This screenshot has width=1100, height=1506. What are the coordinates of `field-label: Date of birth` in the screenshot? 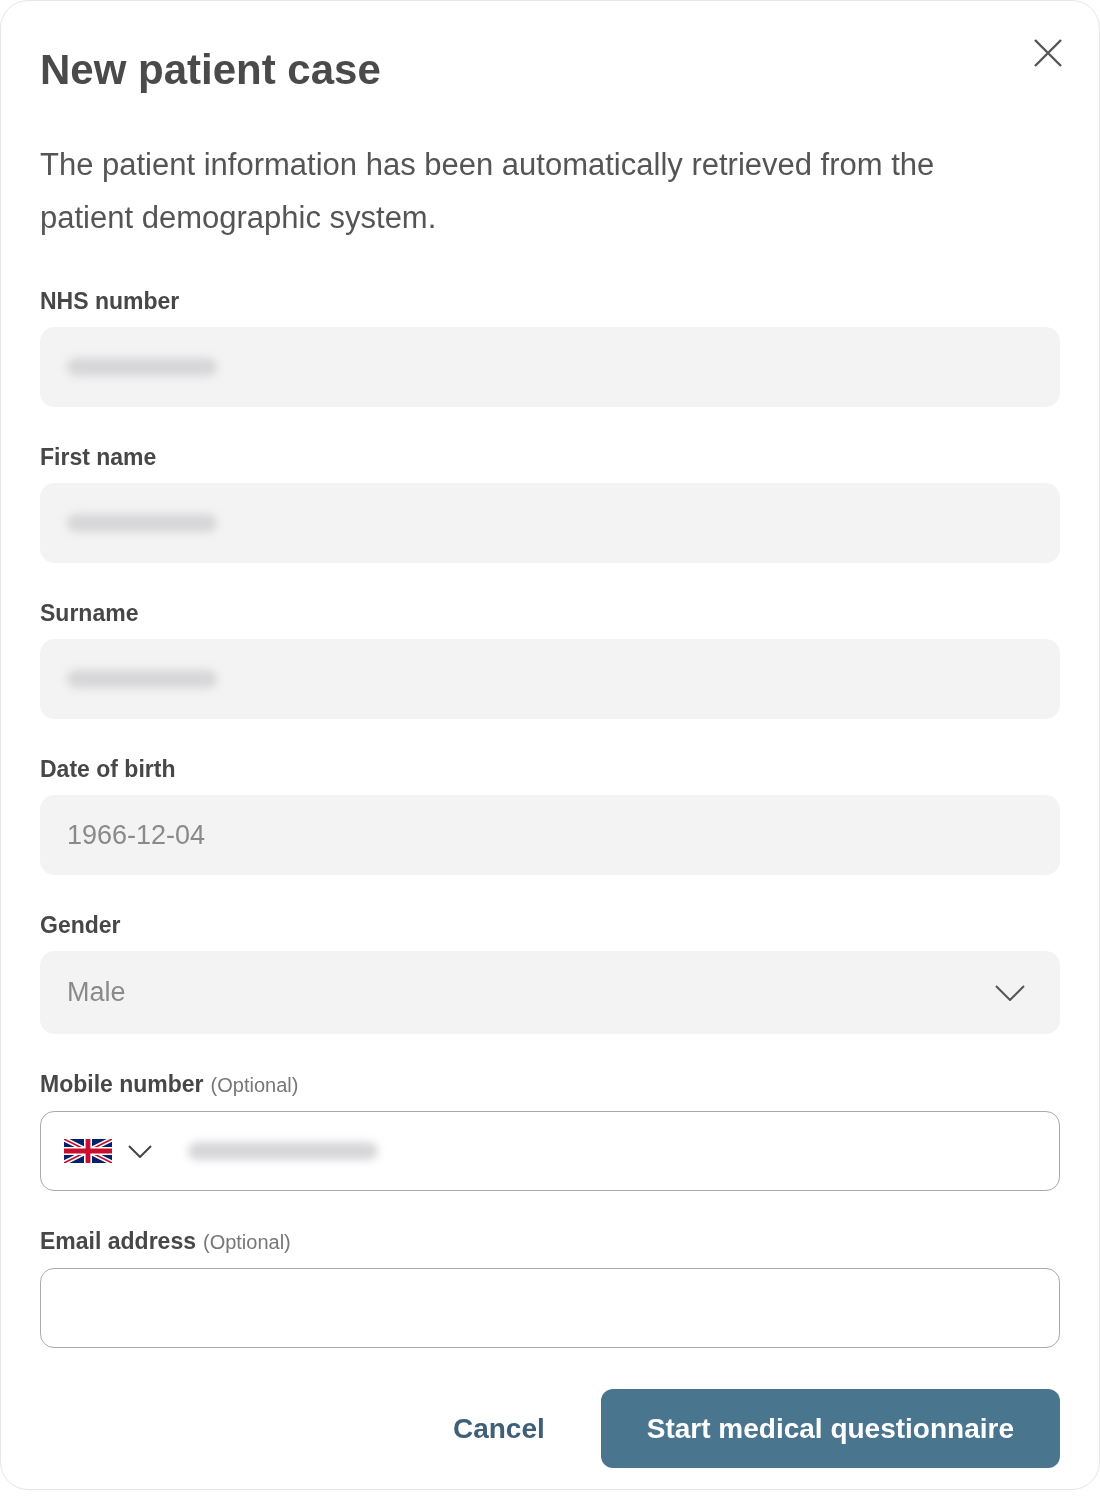 It's located at (108, 769).